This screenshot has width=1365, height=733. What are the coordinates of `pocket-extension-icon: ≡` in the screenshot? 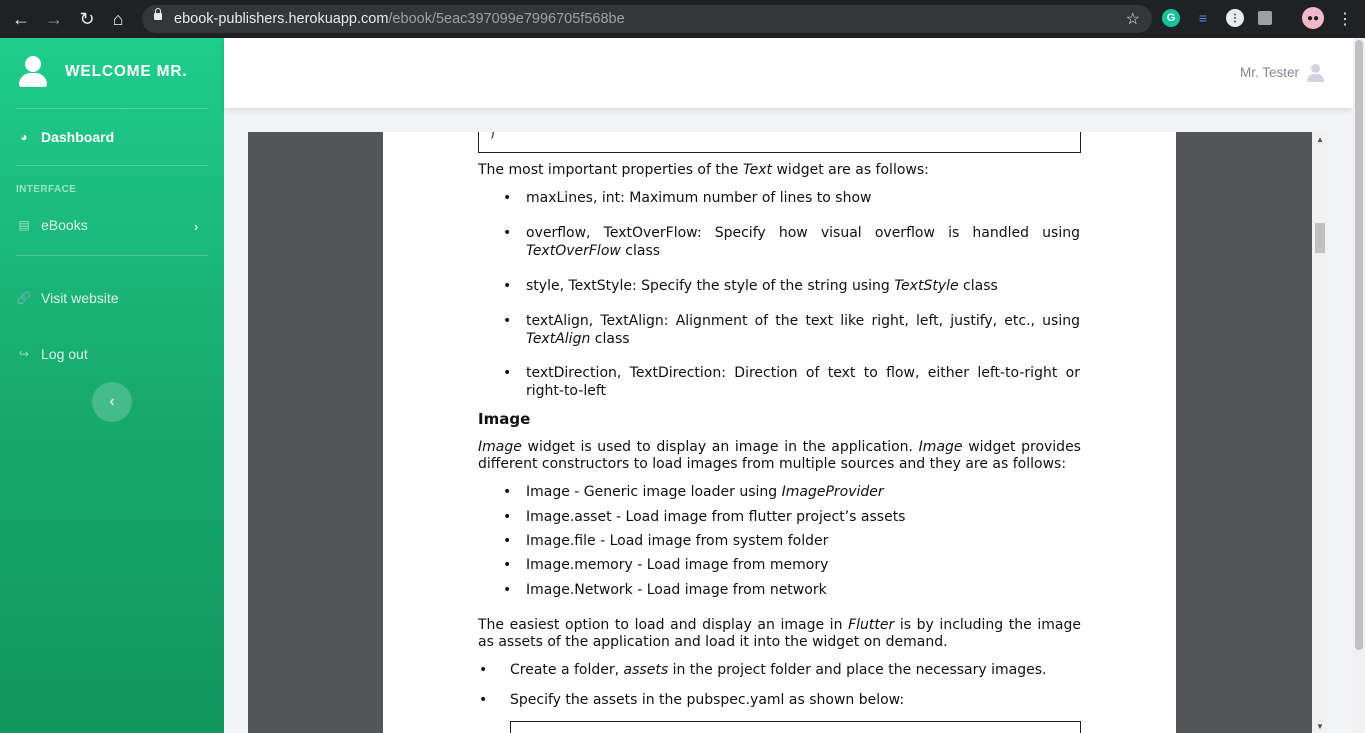 It's located at (1203, 18).